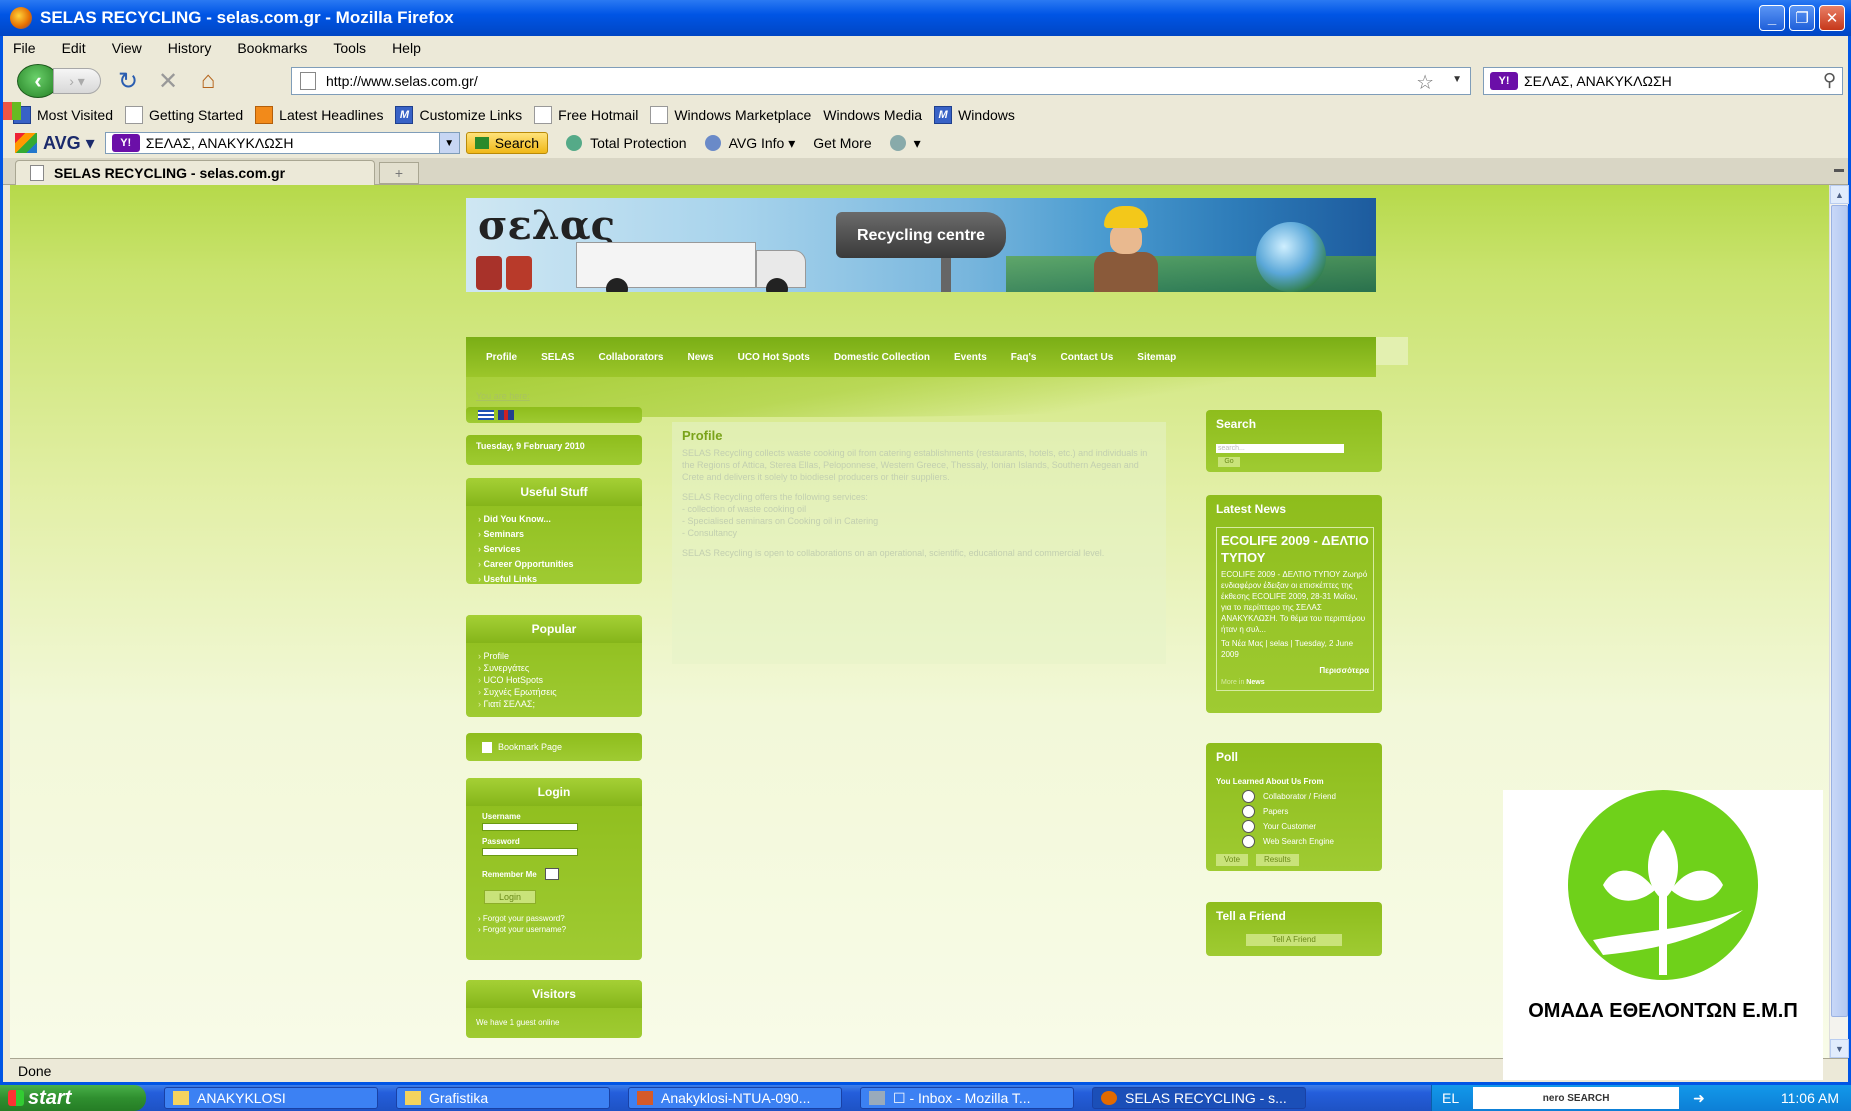 The width and height of the screenshot is (1851, 1111). I want to click on nav-domestic-collection: Domestic Collection, so click(882, 357).